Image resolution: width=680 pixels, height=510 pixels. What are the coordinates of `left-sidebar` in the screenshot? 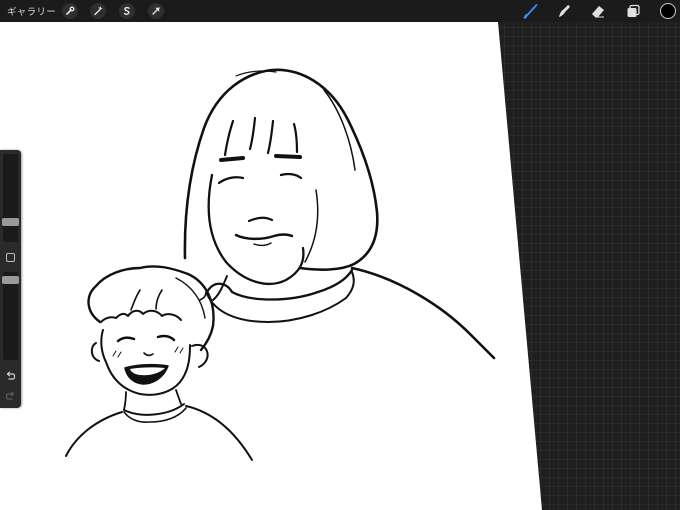 It's located at (10, 279).